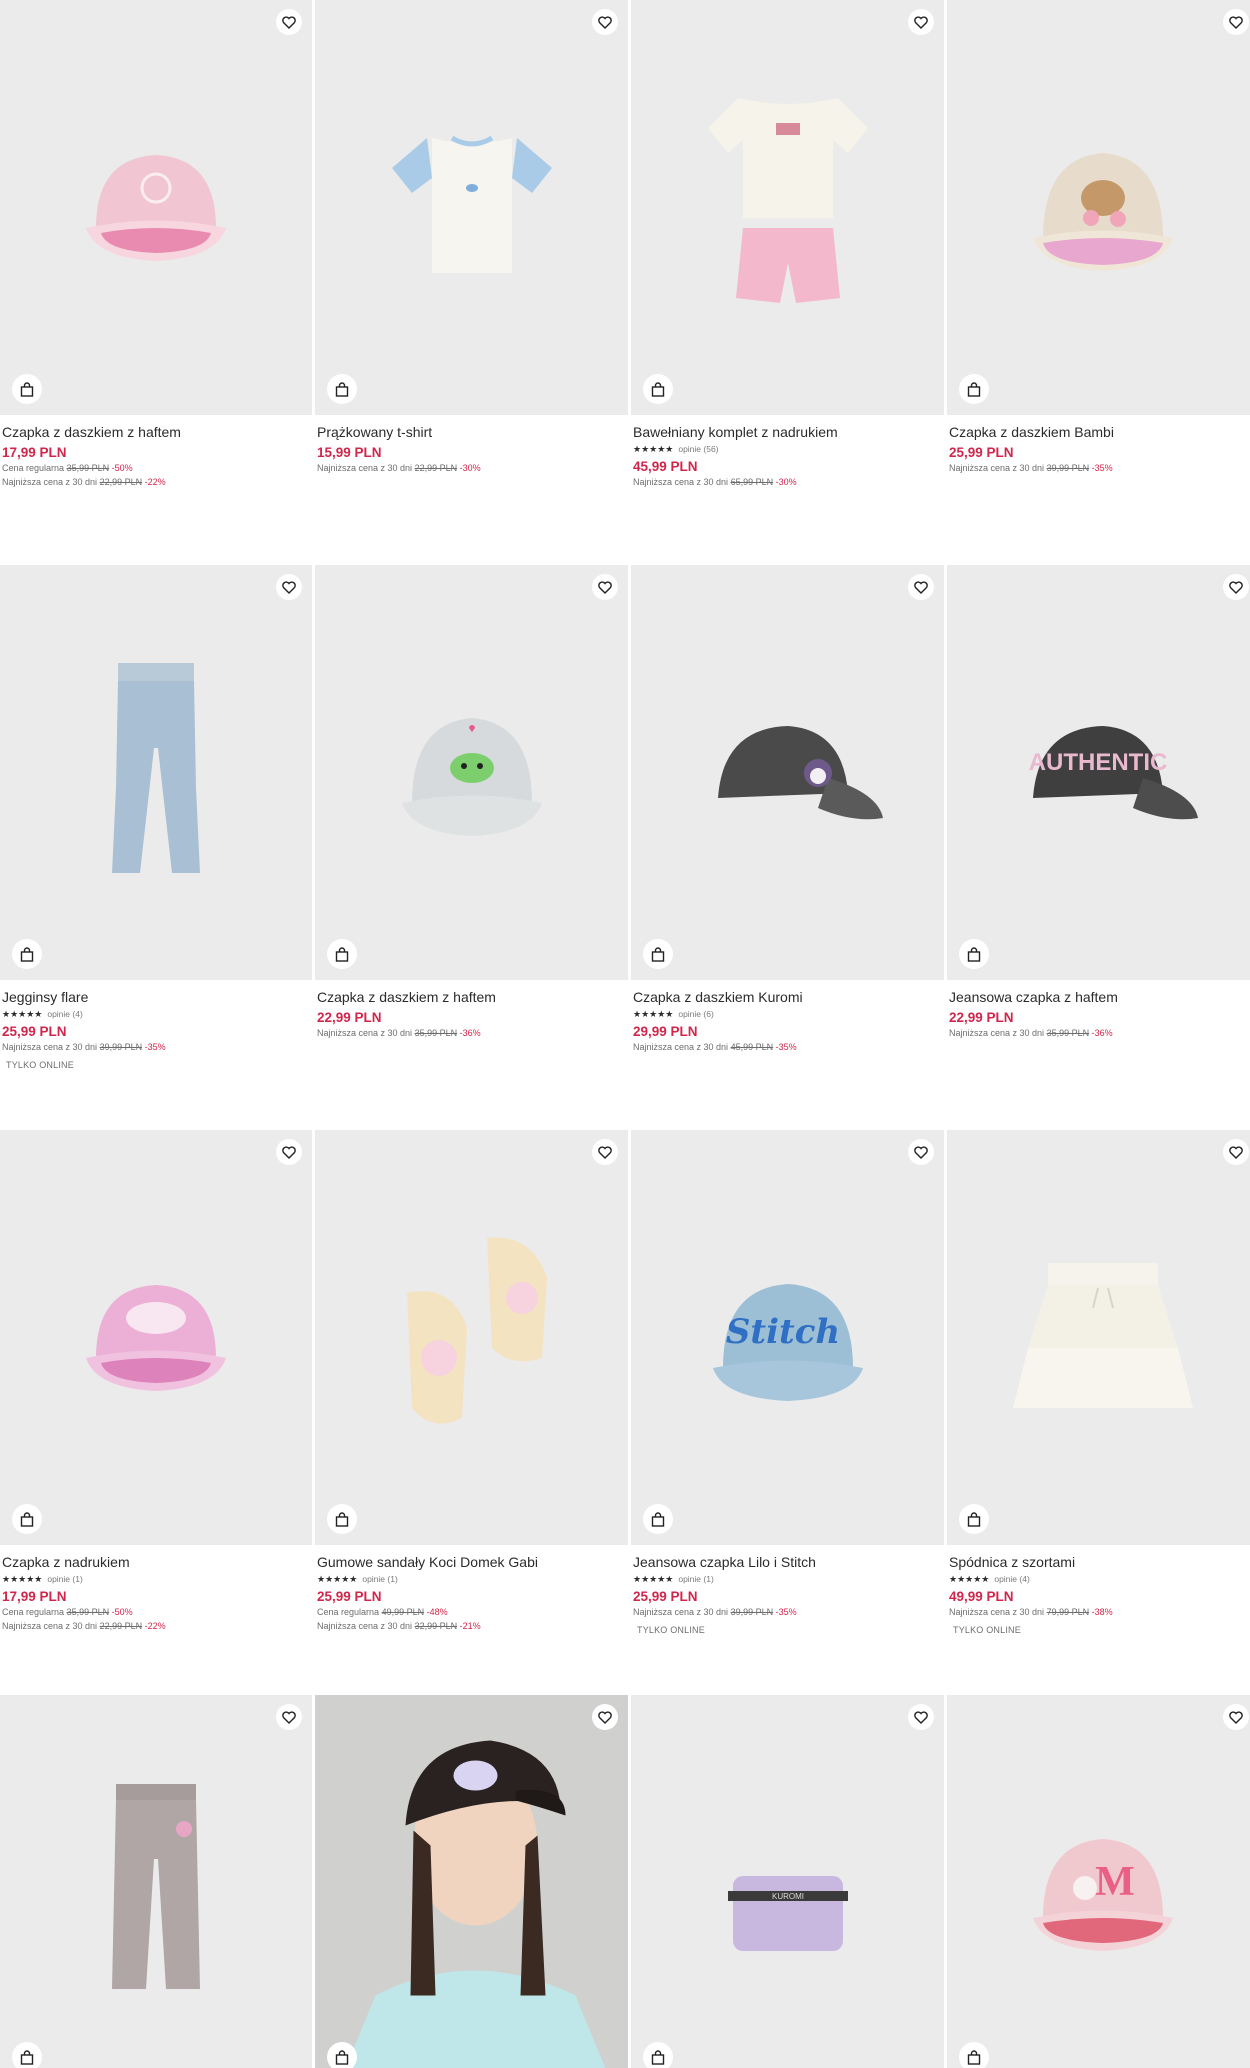  I want to click on product-price: 22,99 PLN, so click(349, 1017).